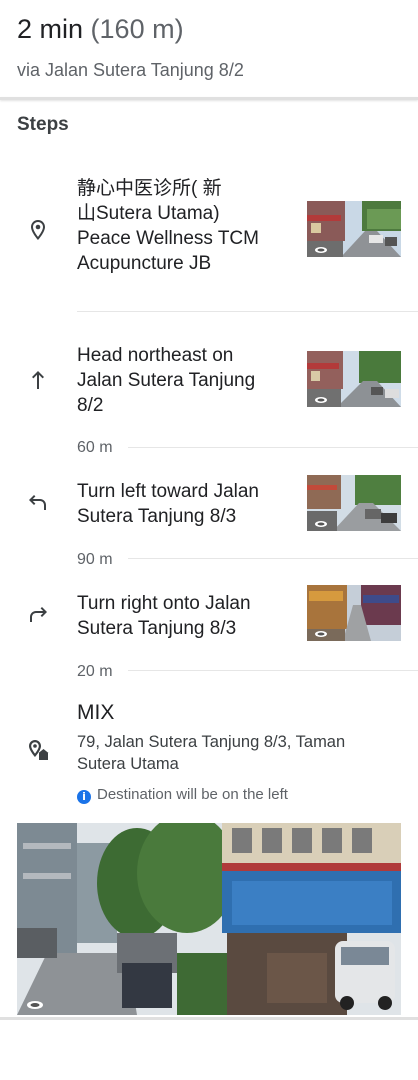 The height and width of the screenshot is (1080, 418). What do you see at coordinates (43, 124) in the screenshot?
I see `steps-heading: Steps` at bounding box center [43, 124].